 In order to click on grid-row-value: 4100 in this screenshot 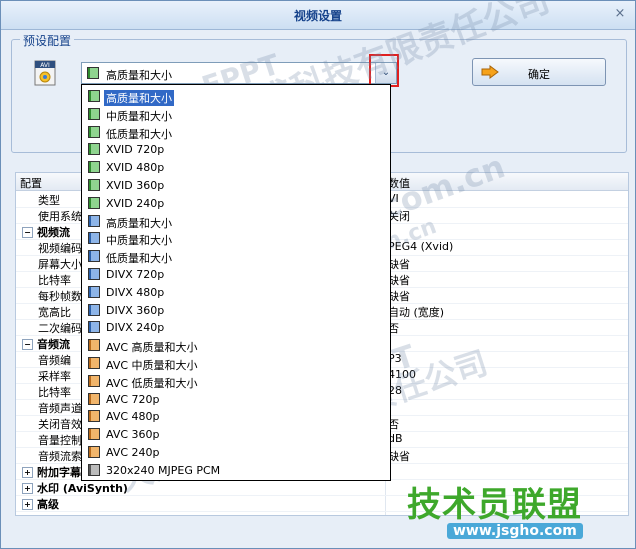, I will do `click(402, 374)`.